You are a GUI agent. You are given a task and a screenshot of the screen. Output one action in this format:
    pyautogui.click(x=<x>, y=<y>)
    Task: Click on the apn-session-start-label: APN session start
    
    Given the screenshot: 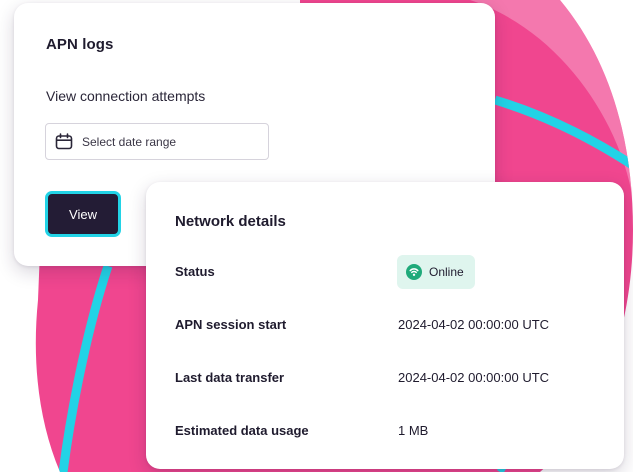 What is the action you would take?
    pyautogui.click(x=231, y=324)
    